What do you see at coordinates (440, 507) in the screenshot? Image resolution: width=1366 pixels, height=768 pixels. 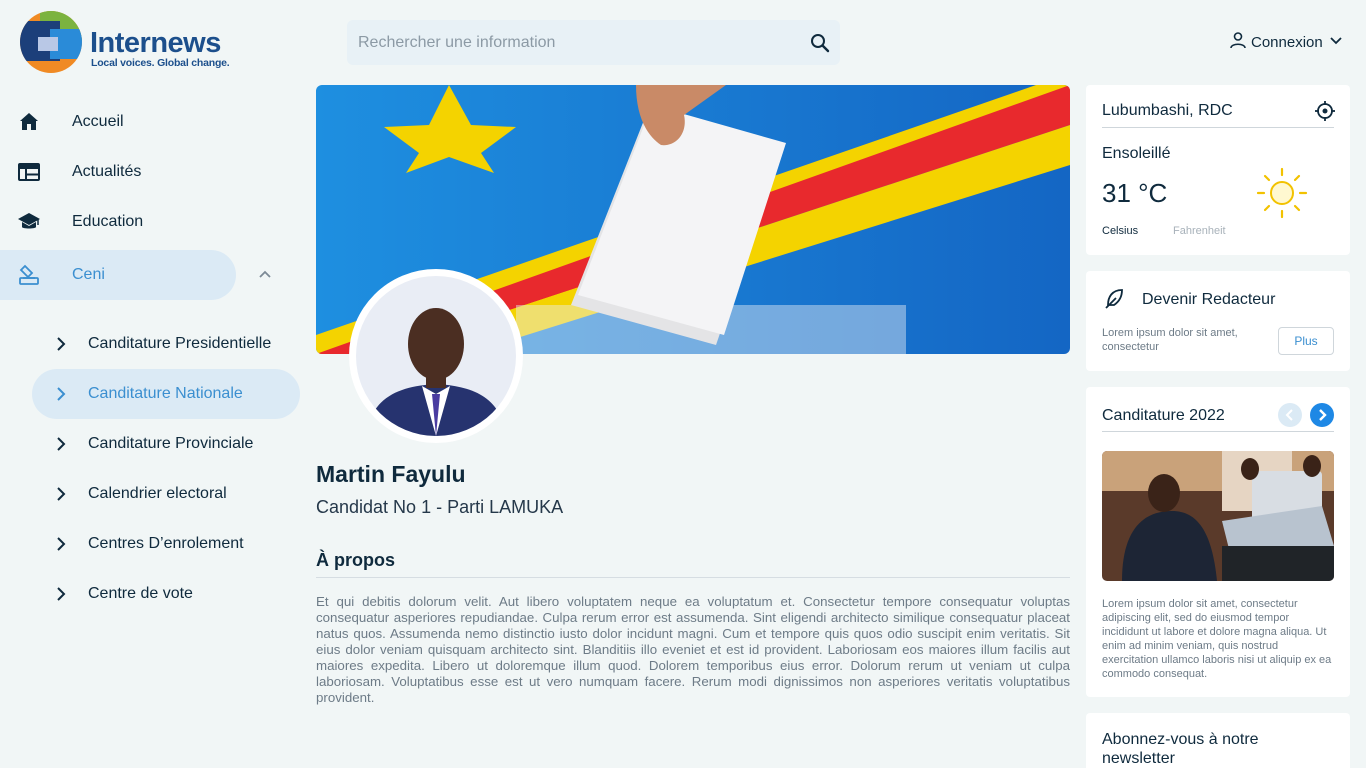 I see `candidate-subtitle: Candidat No 1 - Parti LAMUKA` at bounding box center [440, 507].